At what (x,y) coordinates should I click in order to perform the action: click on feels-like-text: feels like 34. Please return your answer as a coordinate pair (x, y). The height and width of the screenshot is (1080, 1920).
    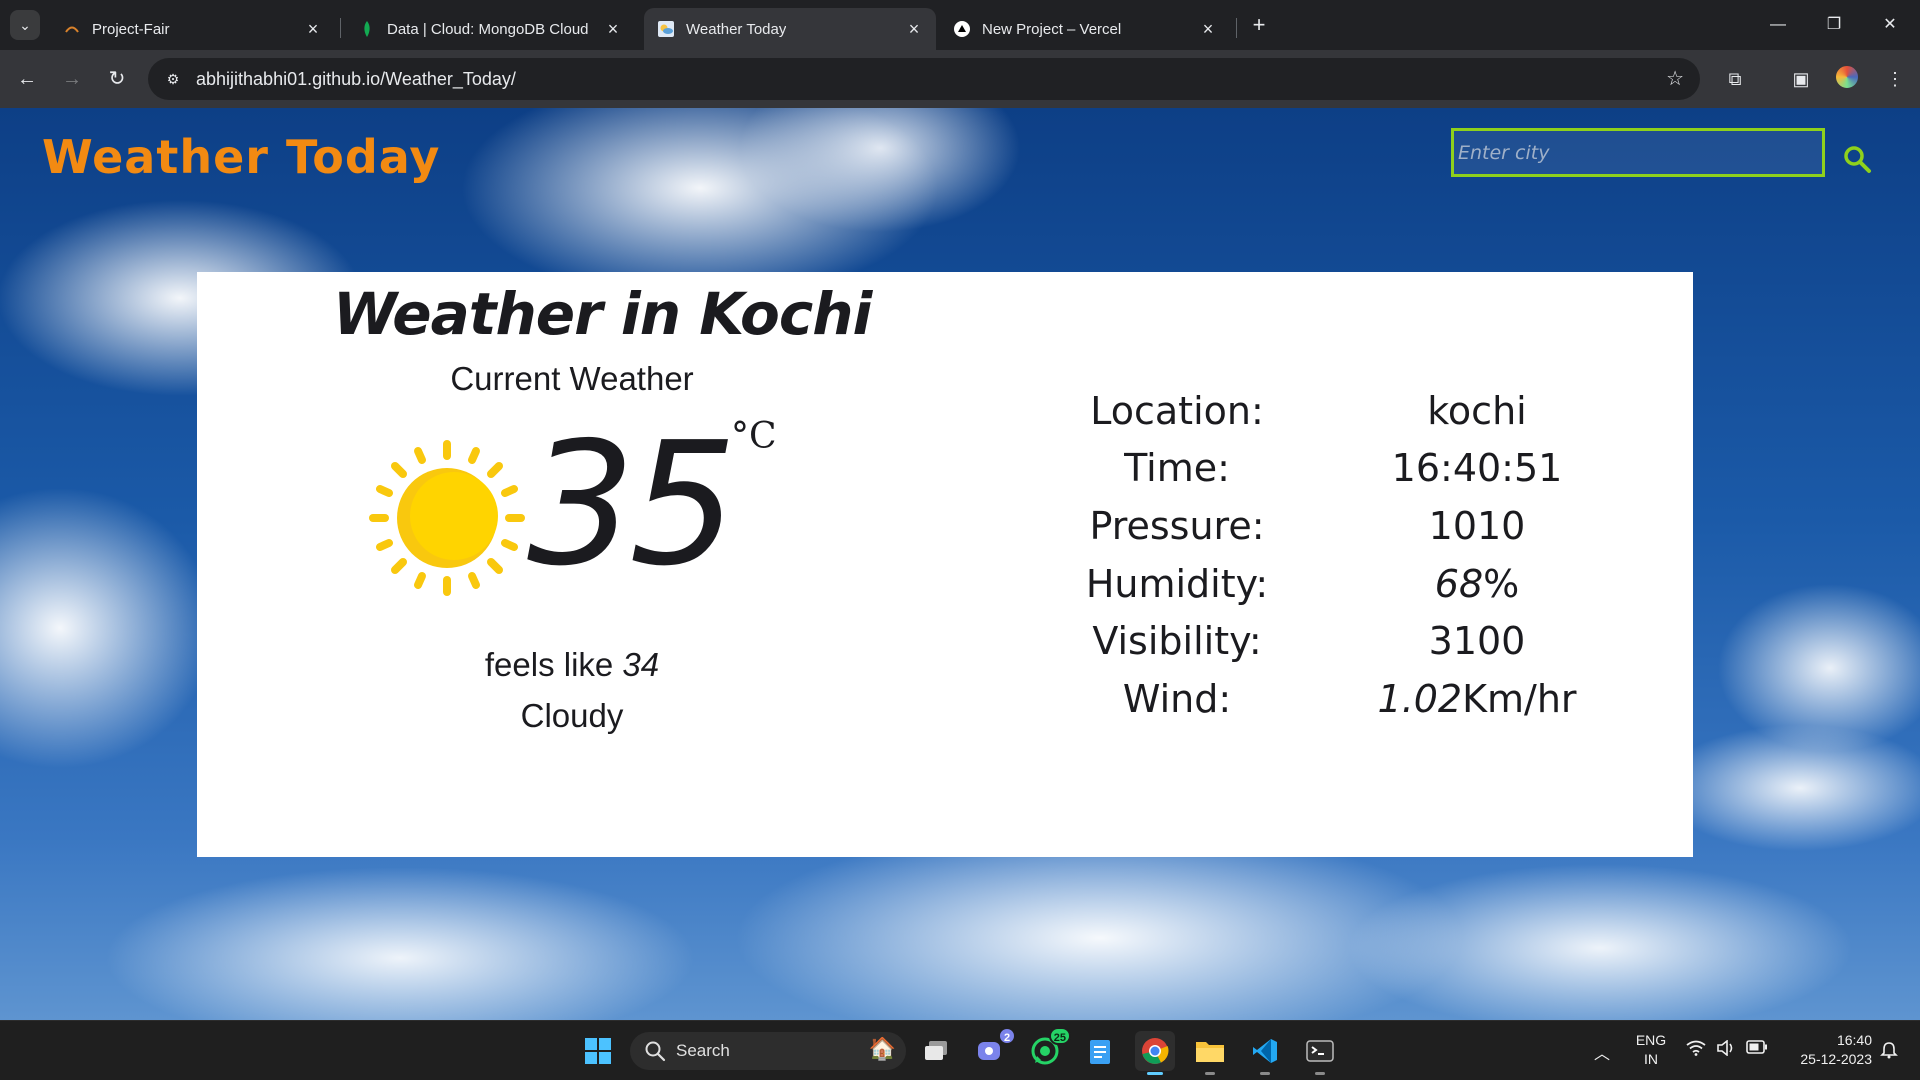
    Looking at the image, I should click on (572, 665).